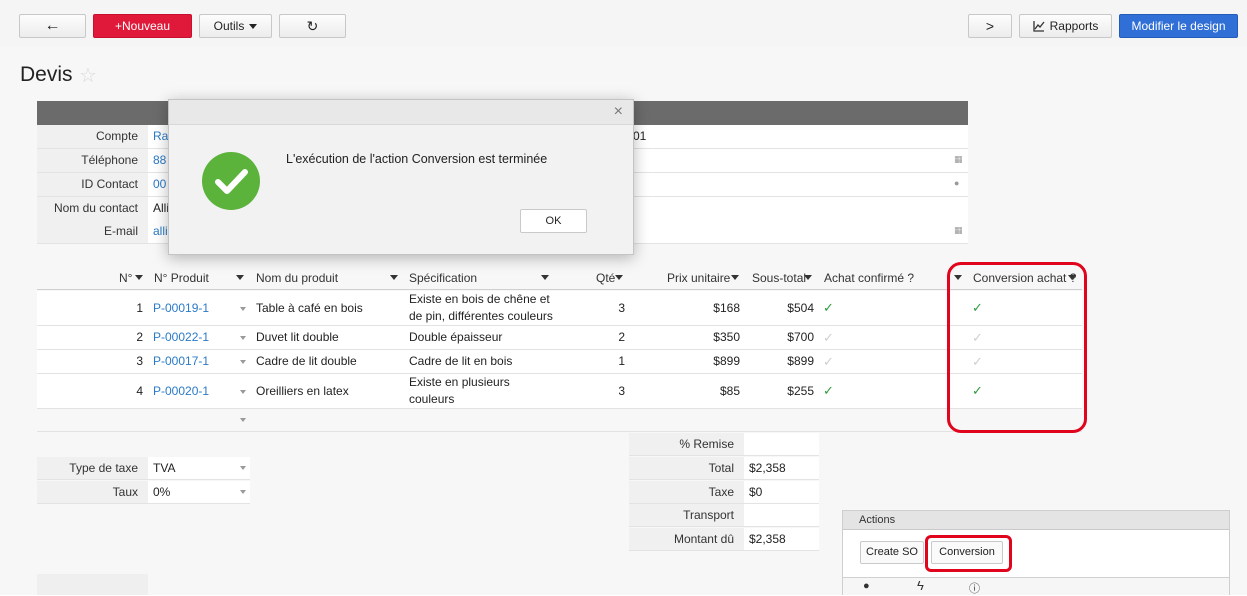 The width and height of the screenshot is (1247, 596). What do you see at coordinates (724, 515) in the screenshot?
I see `totals-row-shipping: Transport` at bounding box center [724, 515].